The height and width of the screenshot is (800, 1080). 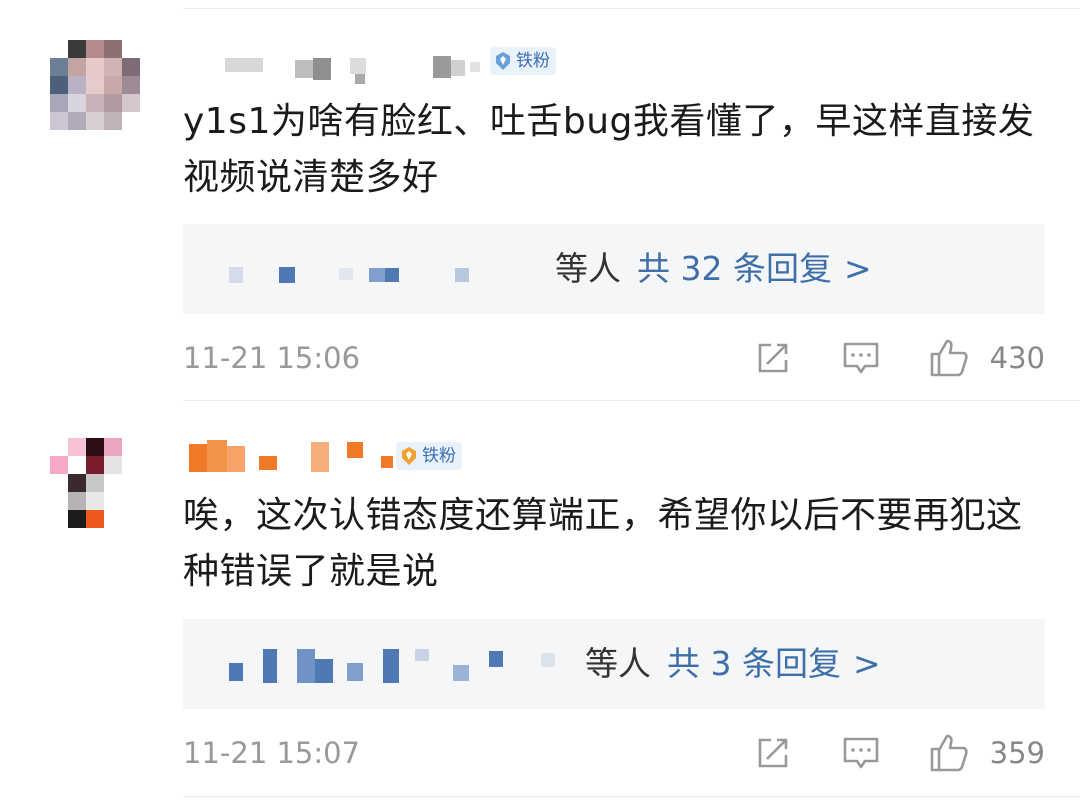 I want to click on comment-divider, so click(x=631, y=400).